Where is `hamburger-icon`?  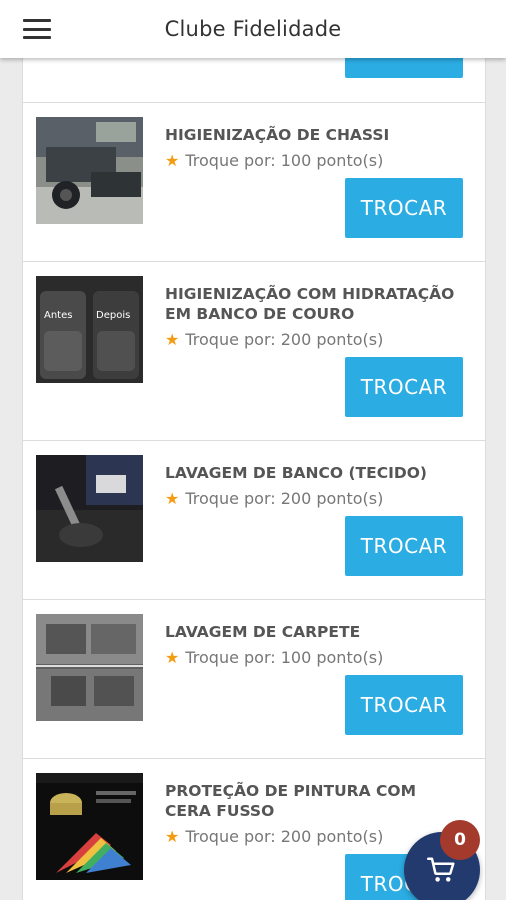 hamburger-icon is located at coordinates (37, 29).